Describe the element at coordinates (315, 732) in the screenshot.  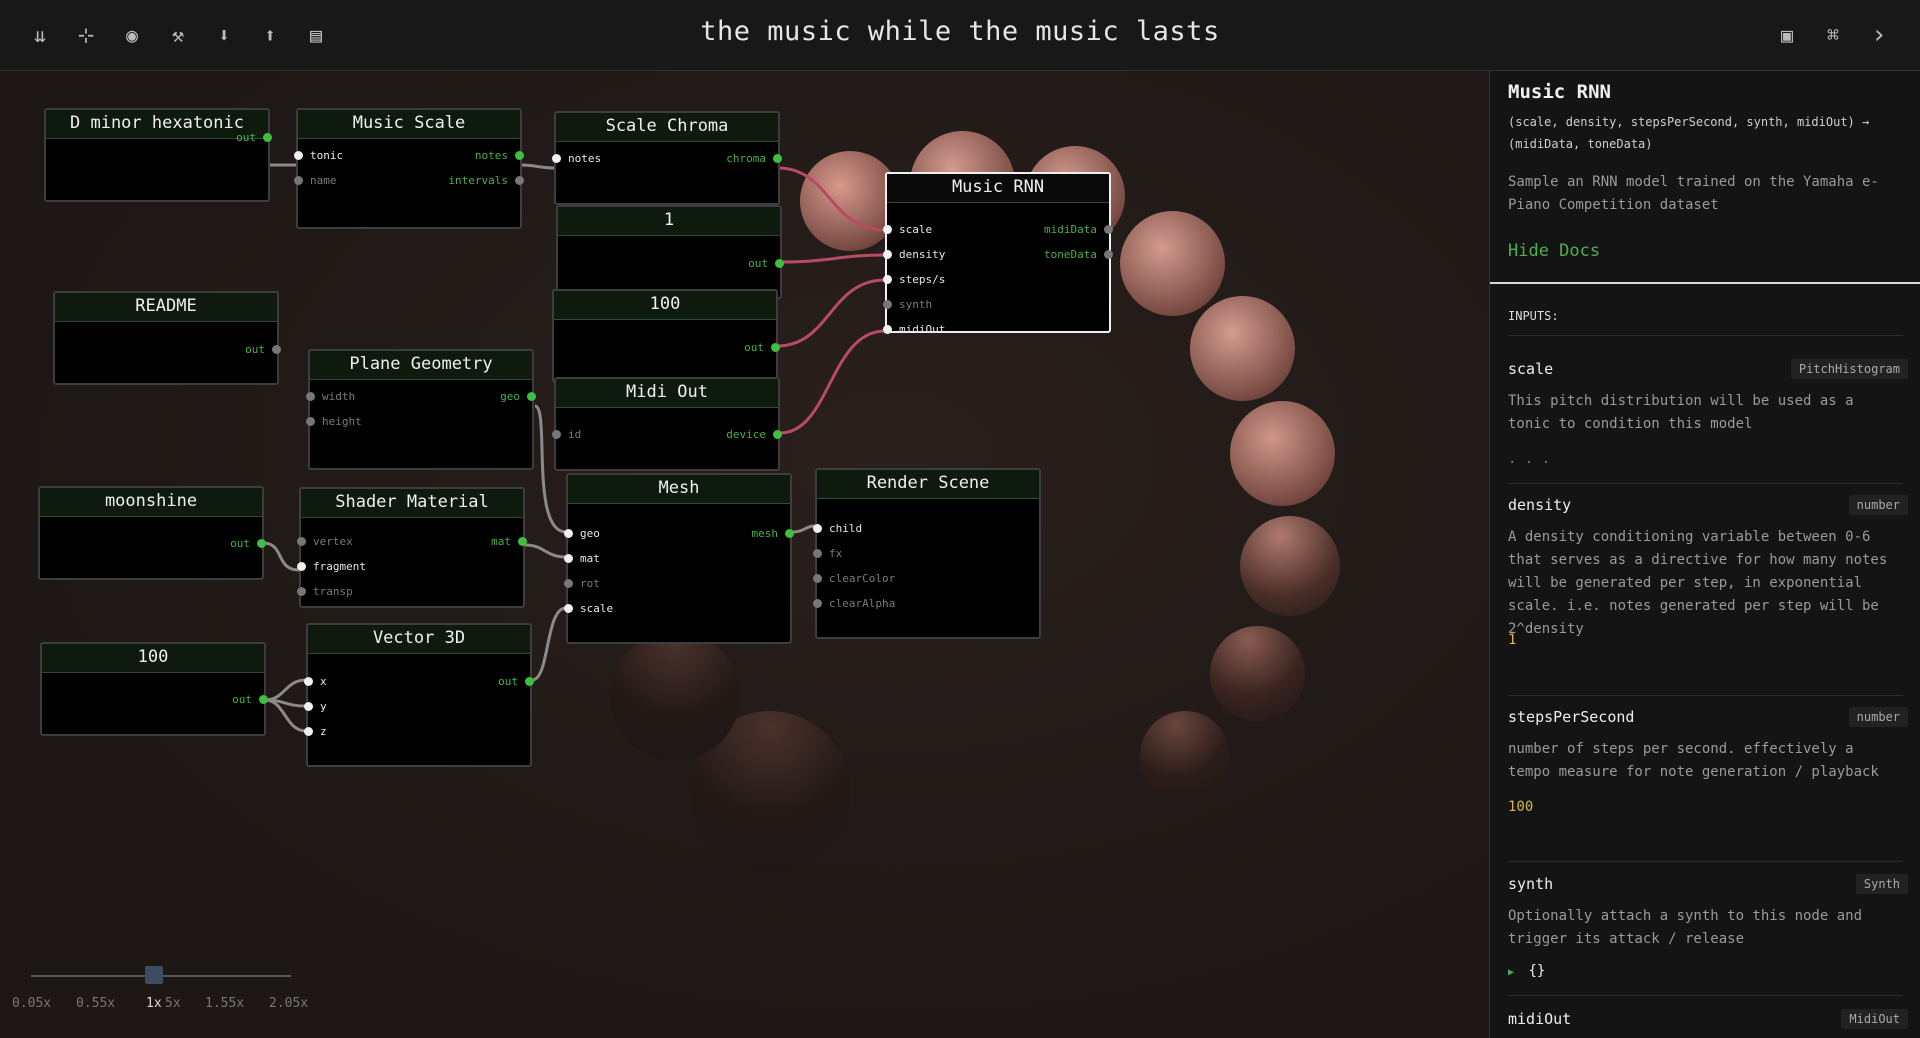
I see `port-in: z` at that location.